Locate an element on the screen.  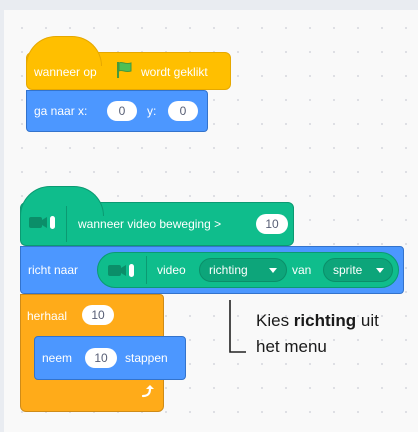
callout-line is located at coordinates (237, 326).